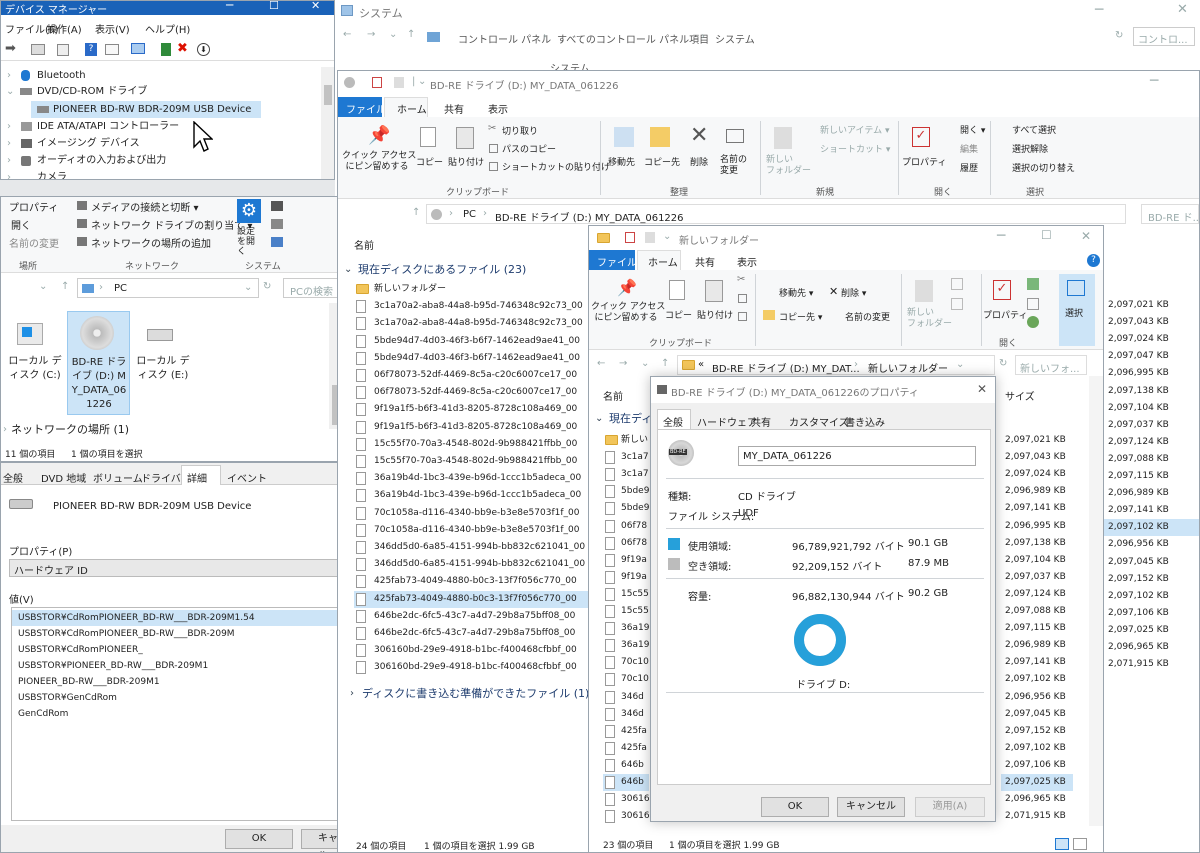  What do you see at coordinates (466, 153) in the screenshot?
I see `paste-button: 貼り付け` at bounding box center [466, 153].